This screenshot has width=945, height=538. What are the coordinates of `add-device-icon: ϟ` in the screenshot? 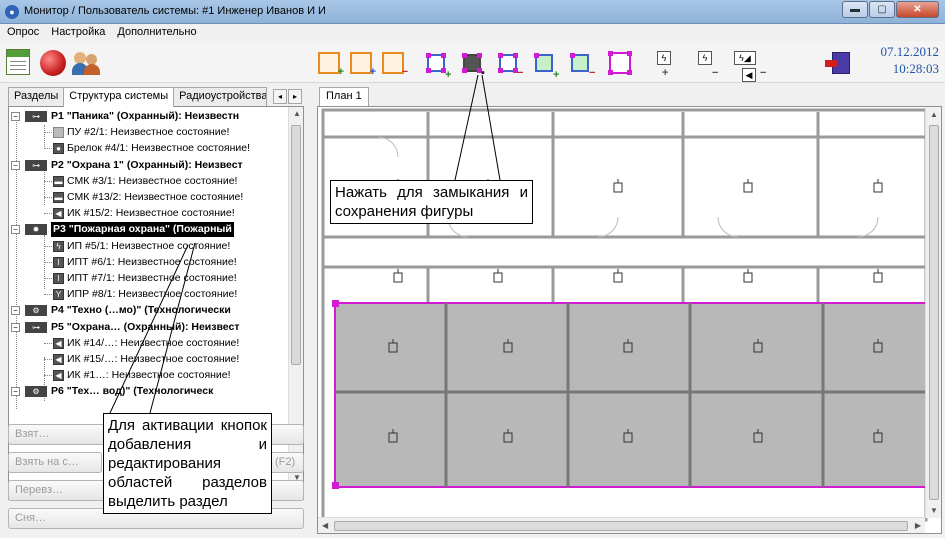 It's located at (664, 58).